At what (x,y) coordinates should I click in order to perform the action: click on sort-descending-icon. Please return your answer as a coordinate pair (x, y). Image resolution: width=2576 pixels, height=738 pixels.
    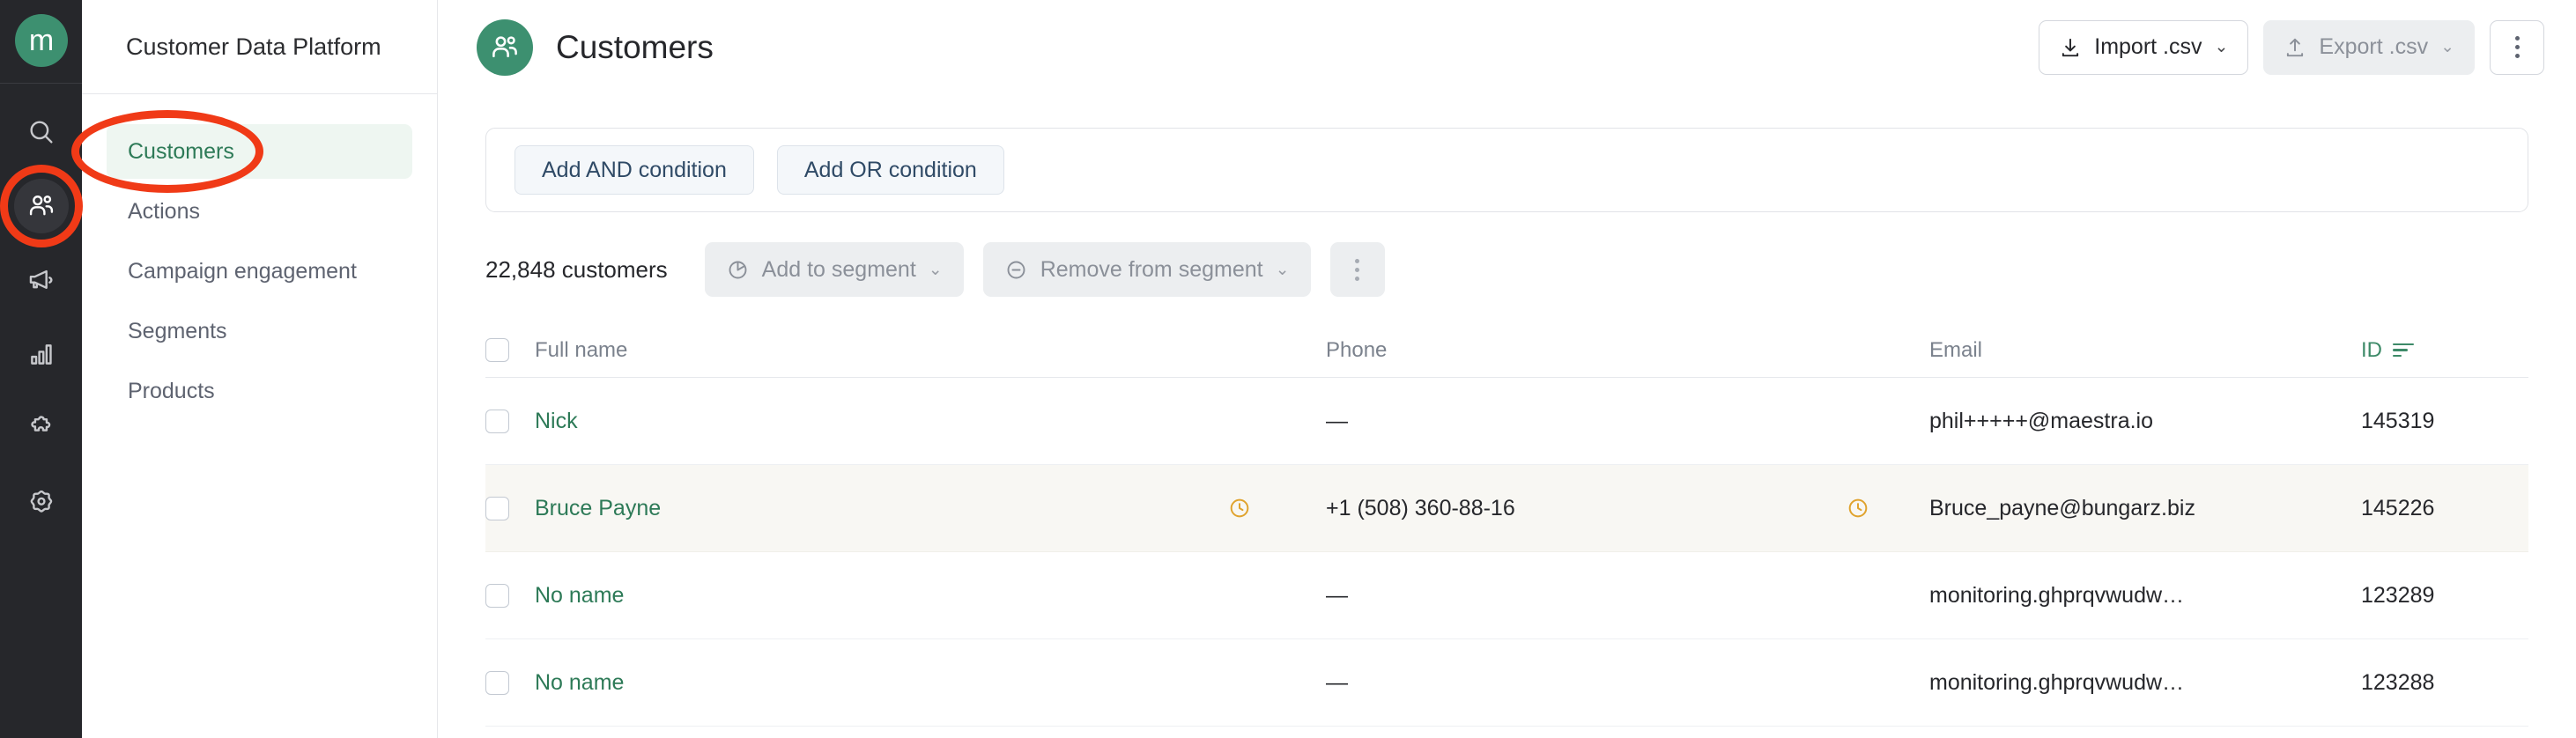
    Looking at the image, I should click on (2404, 350).